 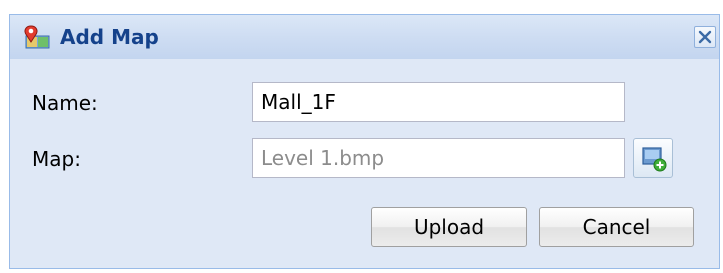 What do you see at coordinates (65, 103) in the screenshot?
I see `name-label: Name:` at bounding box center [65, 103].